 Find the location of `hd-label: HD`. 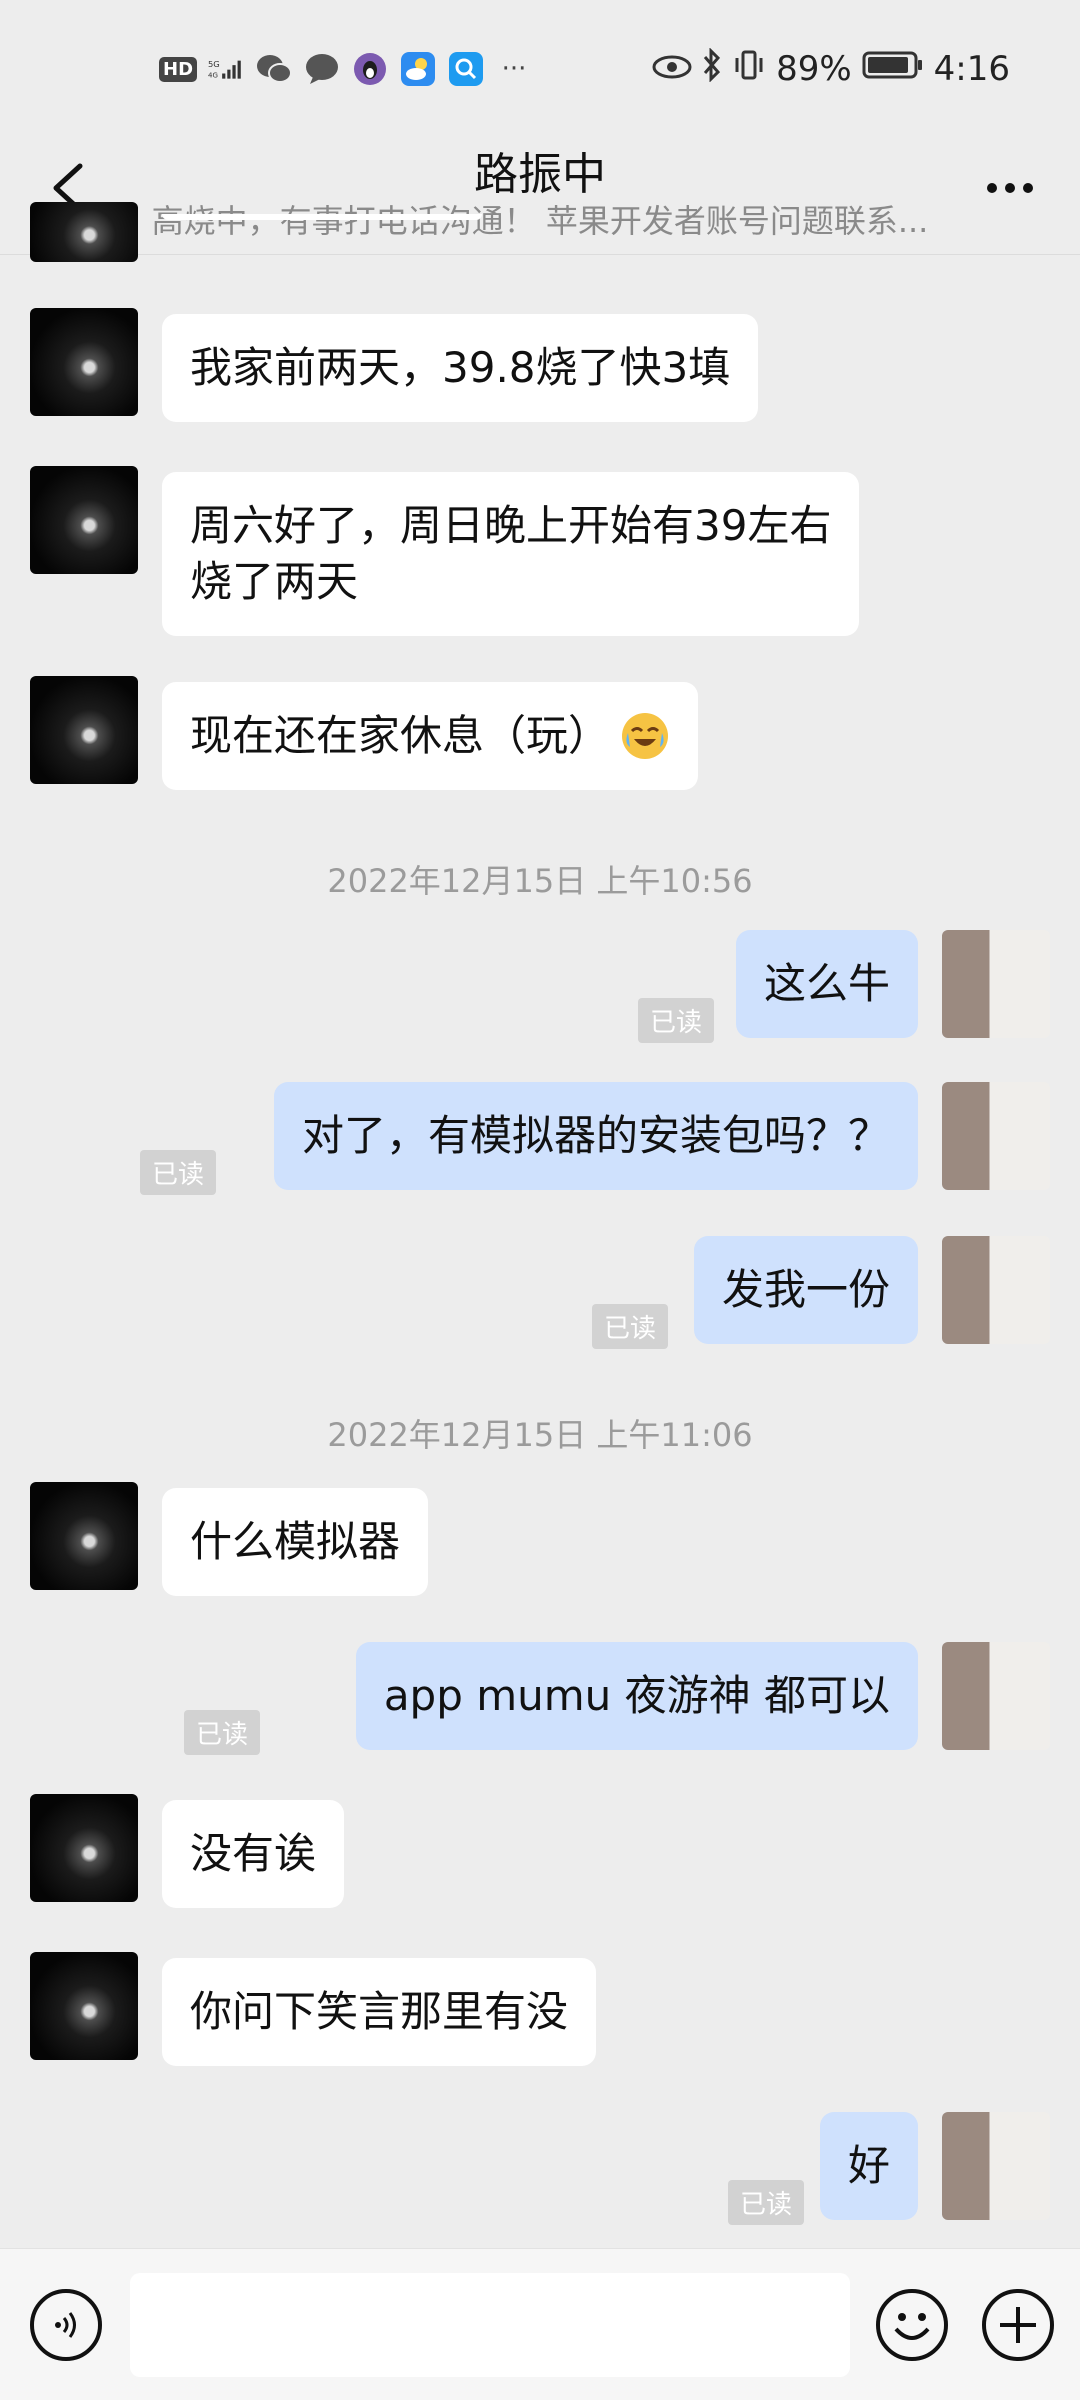

hd-label: HD is located at coordinates (178, 69).